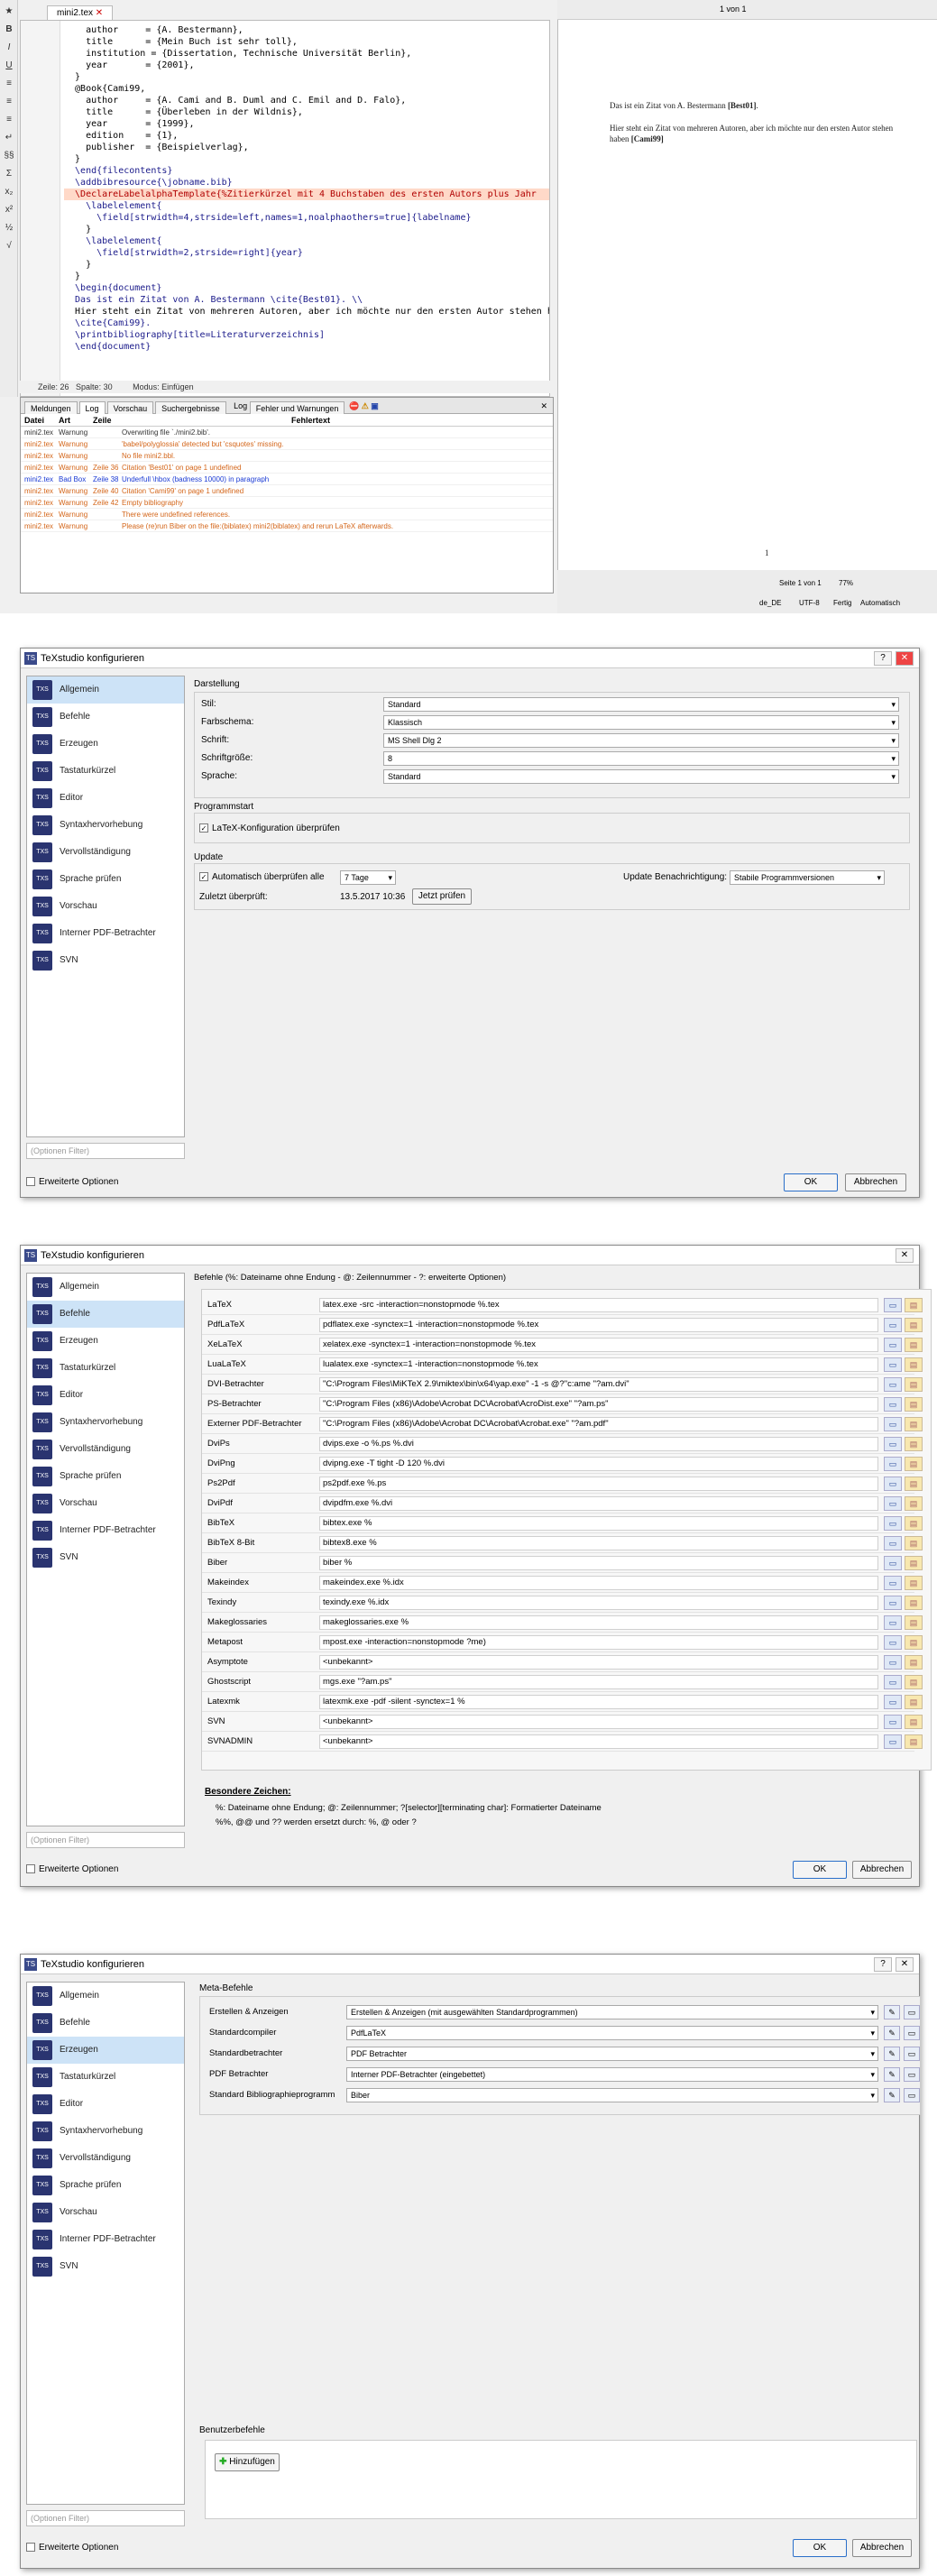 The width and height of the screenshot is (937, 2576). Describe the element at coordinates (641, 759) in the screenshot. I see `display-row-select: 8` at that location.